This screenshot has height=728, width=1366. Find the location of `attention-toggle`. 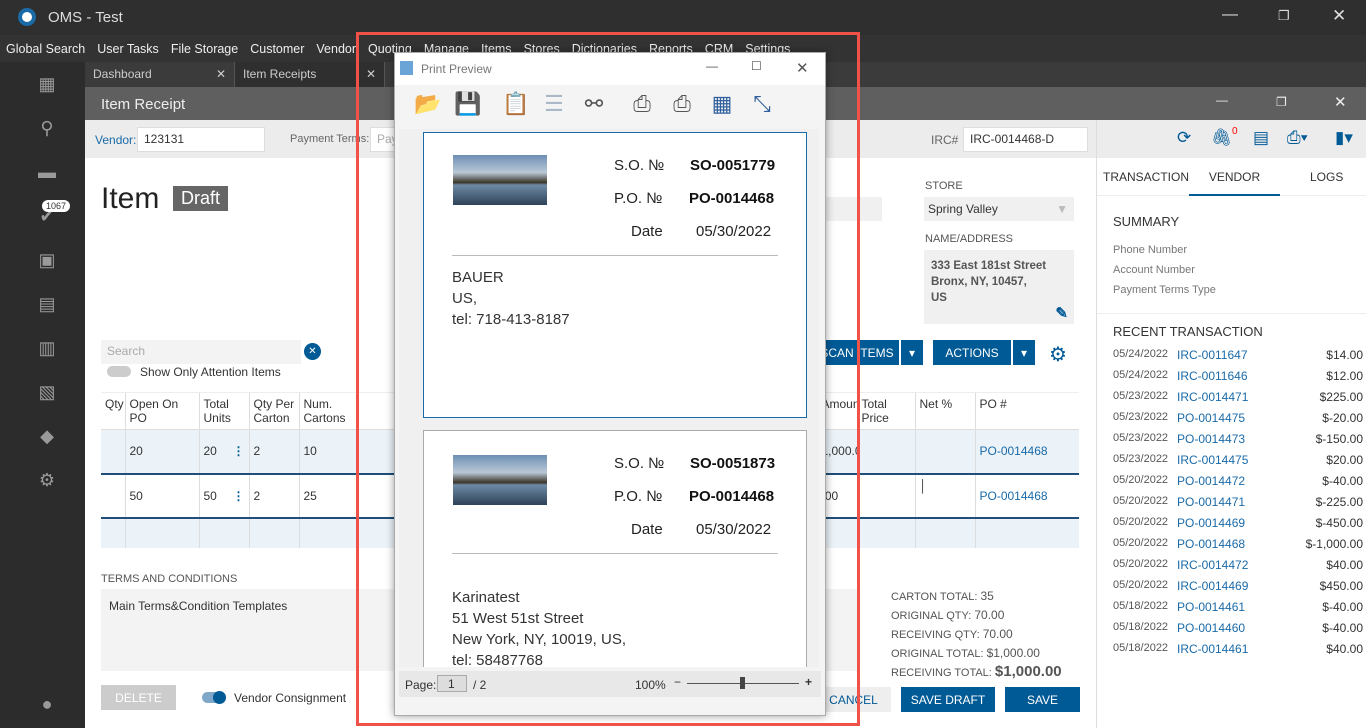

attention-toggle is located at coordinates (119, 371).